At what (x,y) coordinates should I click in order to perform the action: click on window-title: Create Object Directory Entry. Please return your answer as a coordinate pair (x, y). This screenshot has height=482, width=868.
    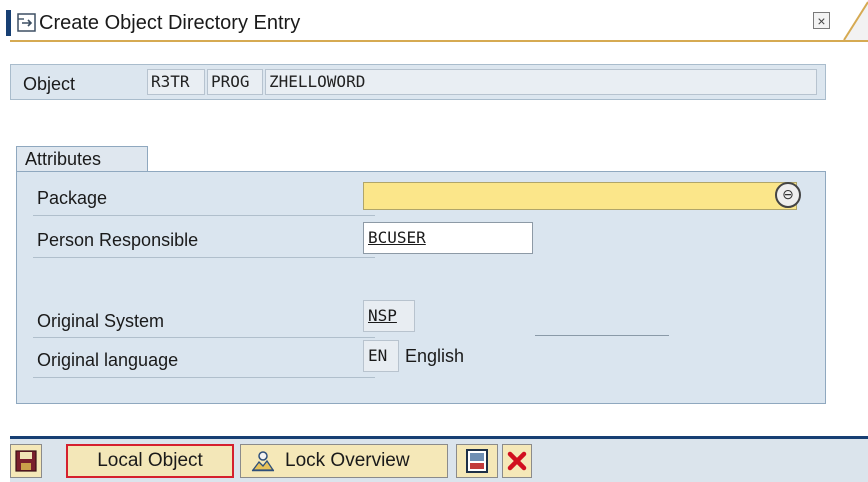
    Looking at the image, I should click on (170, 23).